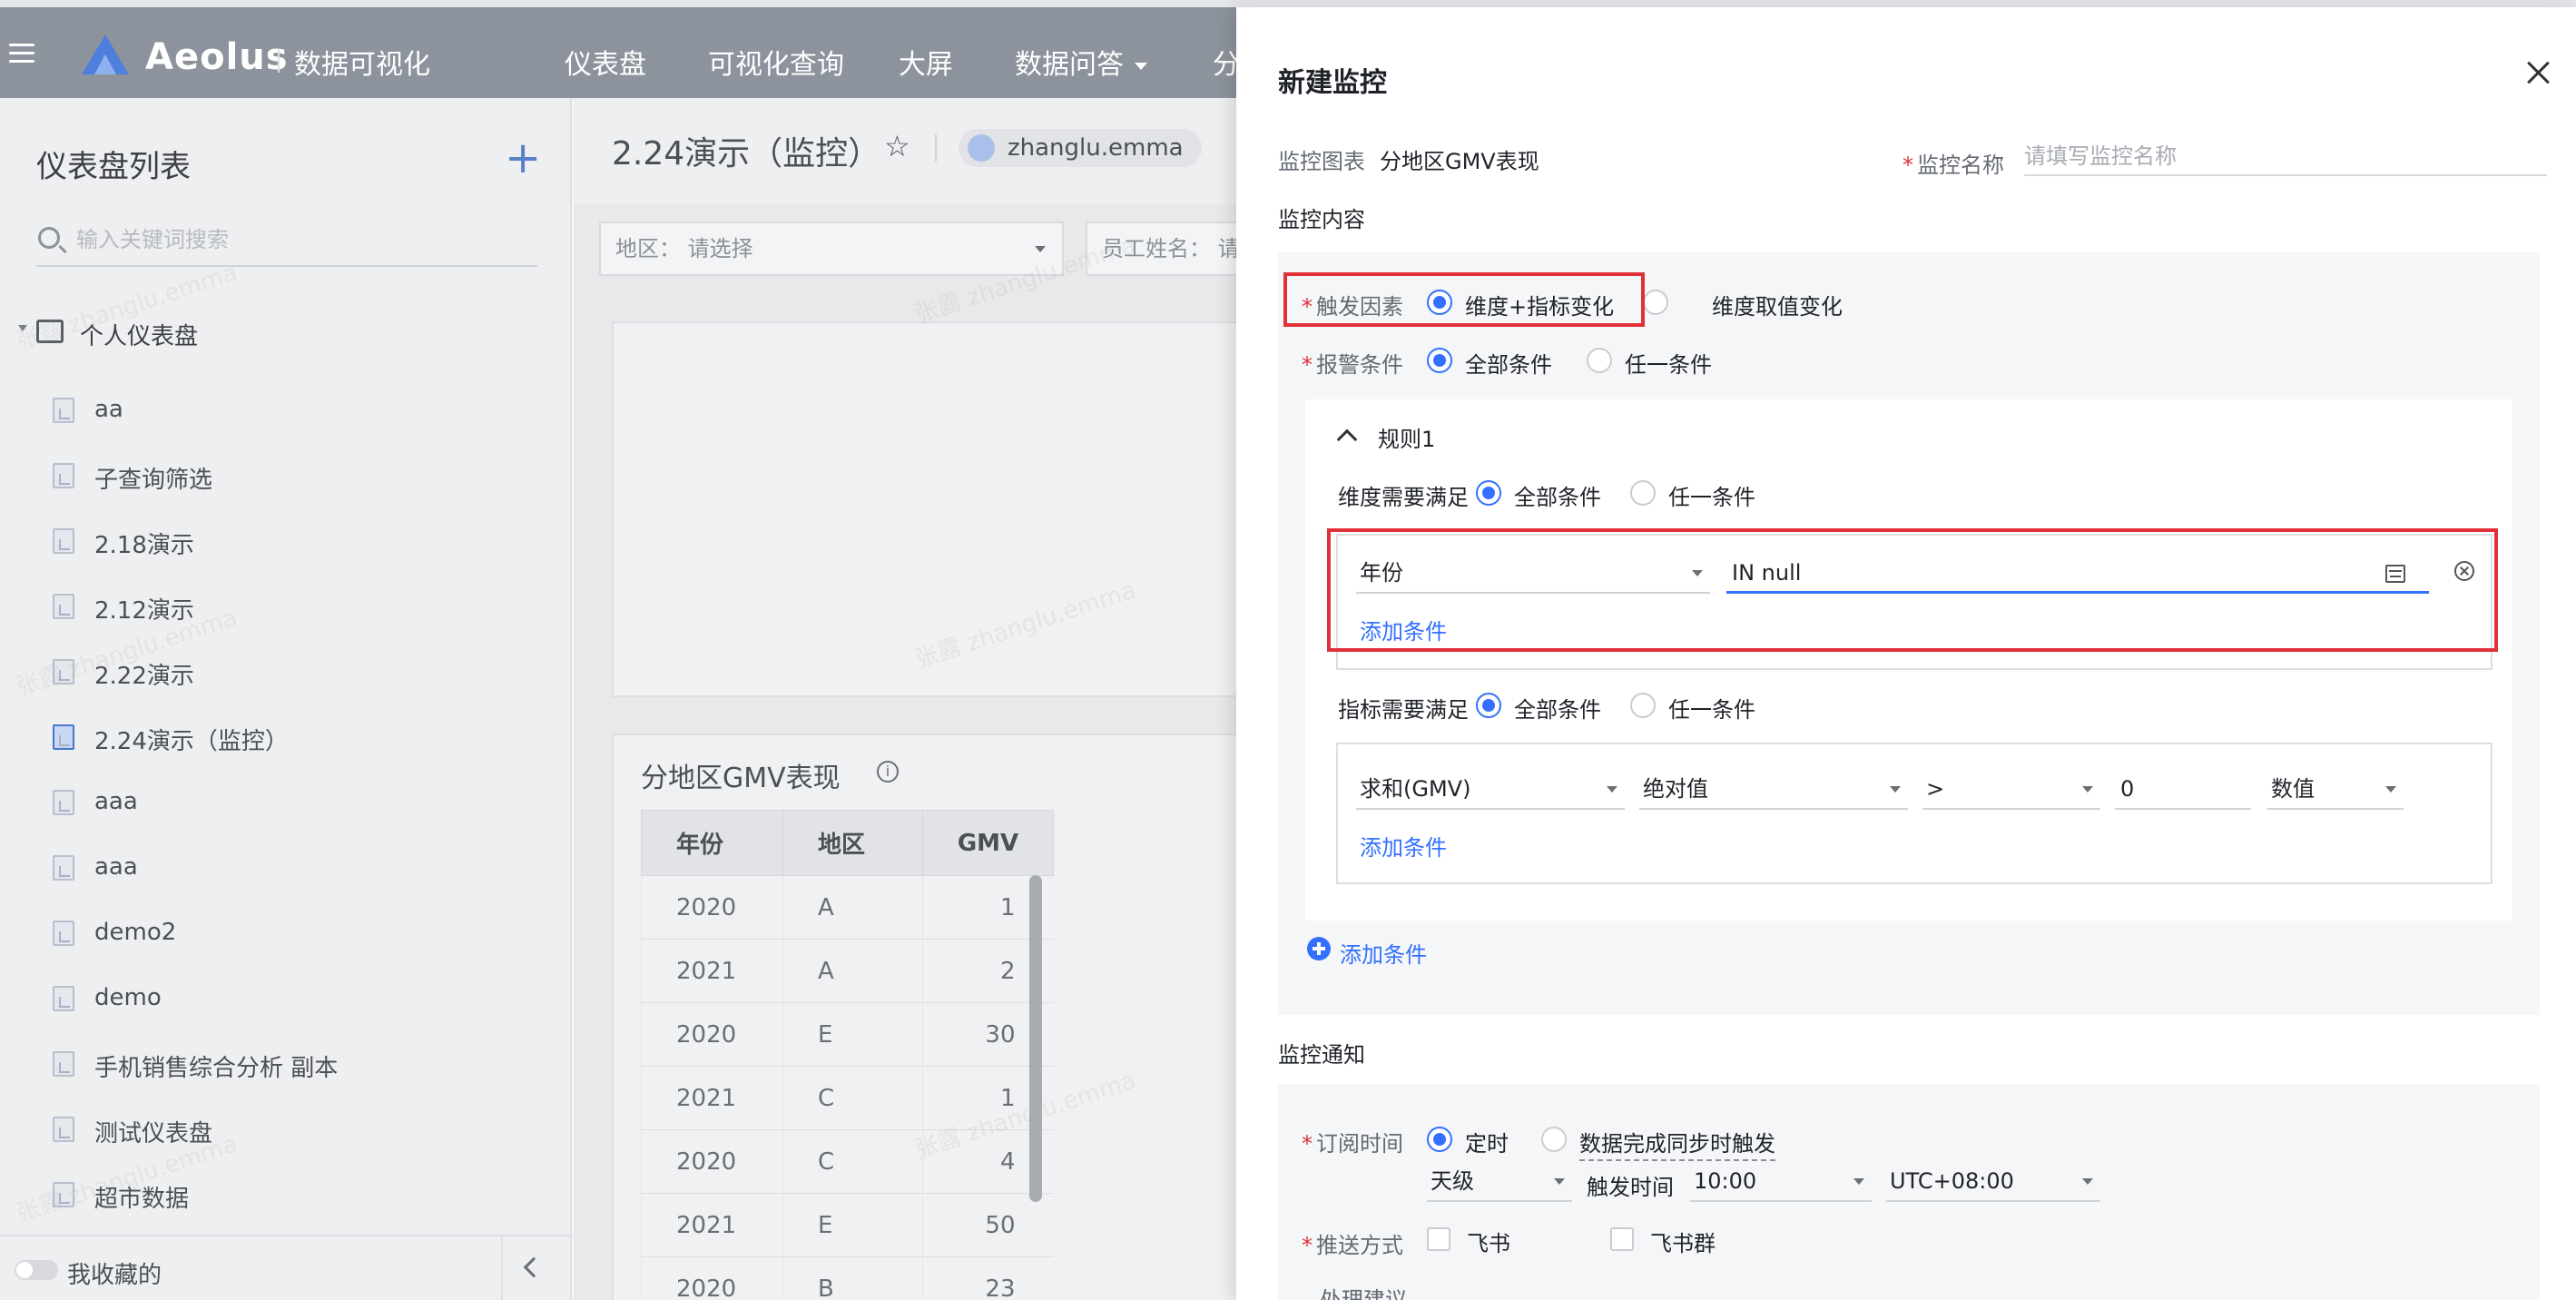 This screenshot has width=2576, height=1300. I want to click on metric-condition-card, so click(1914, 813).